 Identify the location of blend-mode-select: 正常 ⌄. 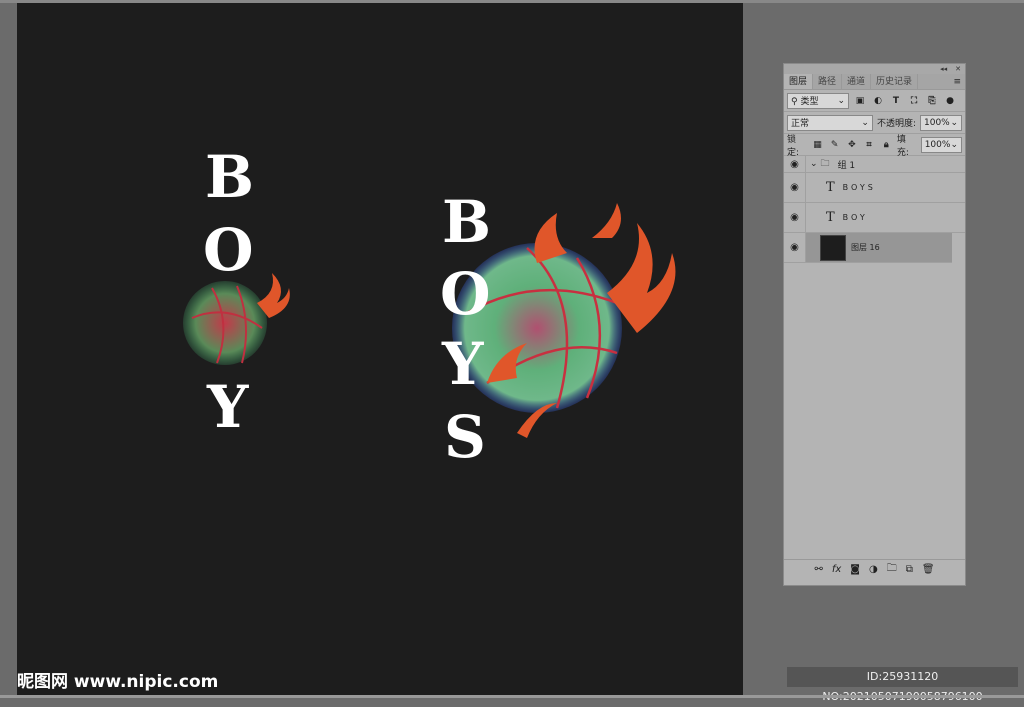
(830, 122).